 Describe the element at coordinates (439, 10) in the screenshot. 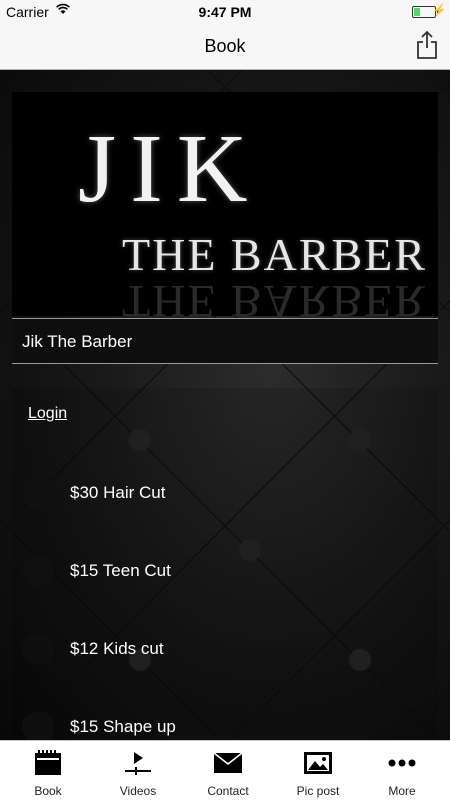

I see `charging-icon: ⚡` at that location.